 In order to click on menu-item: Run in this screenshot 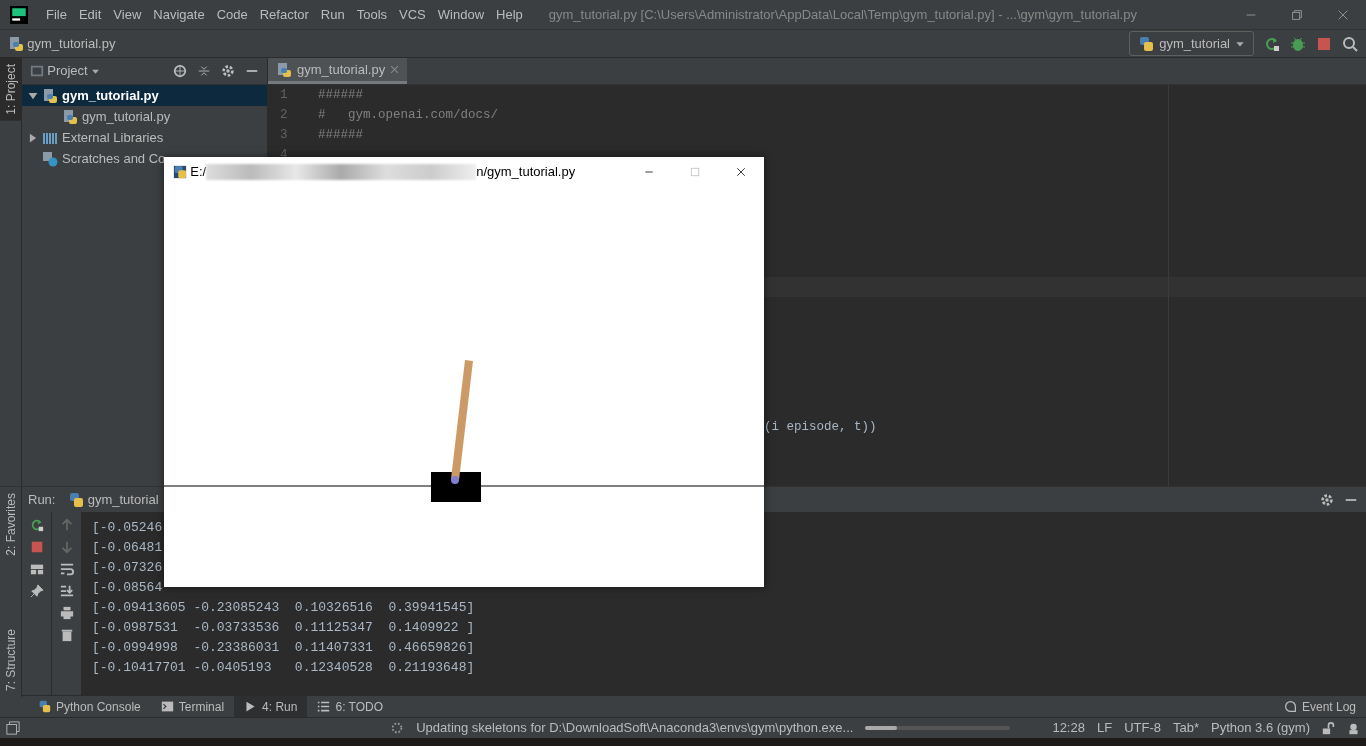, I will do `click(332, 14)`.